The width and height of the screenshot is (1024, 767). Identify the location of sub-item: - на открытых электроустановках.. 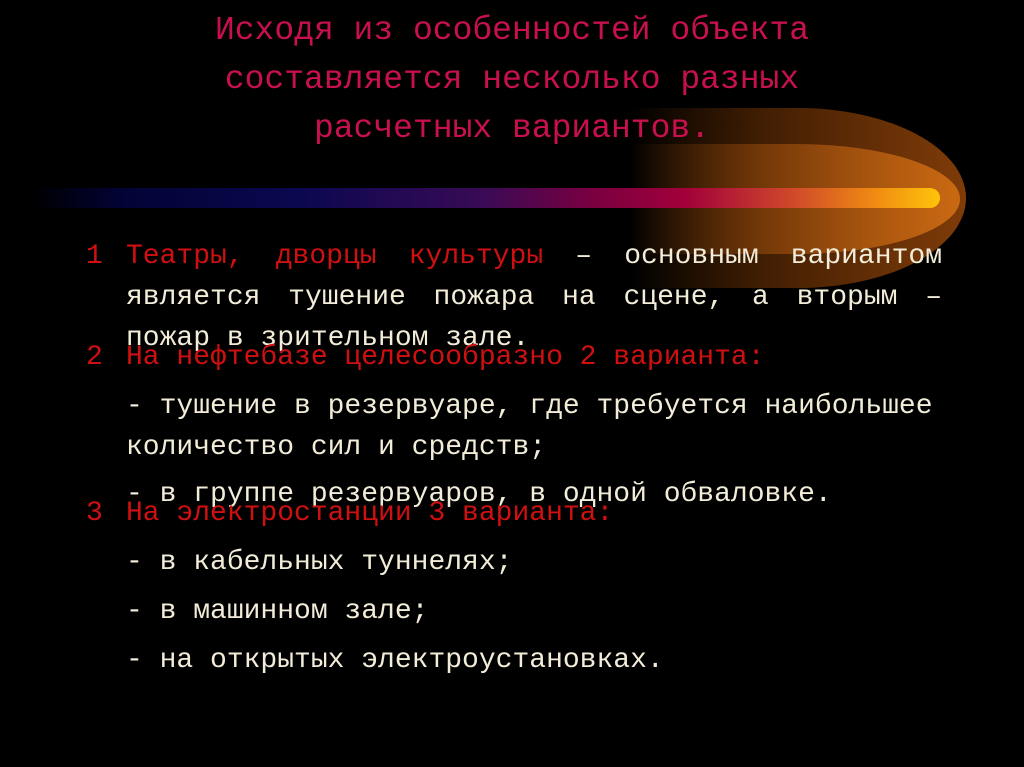
(395, 660).